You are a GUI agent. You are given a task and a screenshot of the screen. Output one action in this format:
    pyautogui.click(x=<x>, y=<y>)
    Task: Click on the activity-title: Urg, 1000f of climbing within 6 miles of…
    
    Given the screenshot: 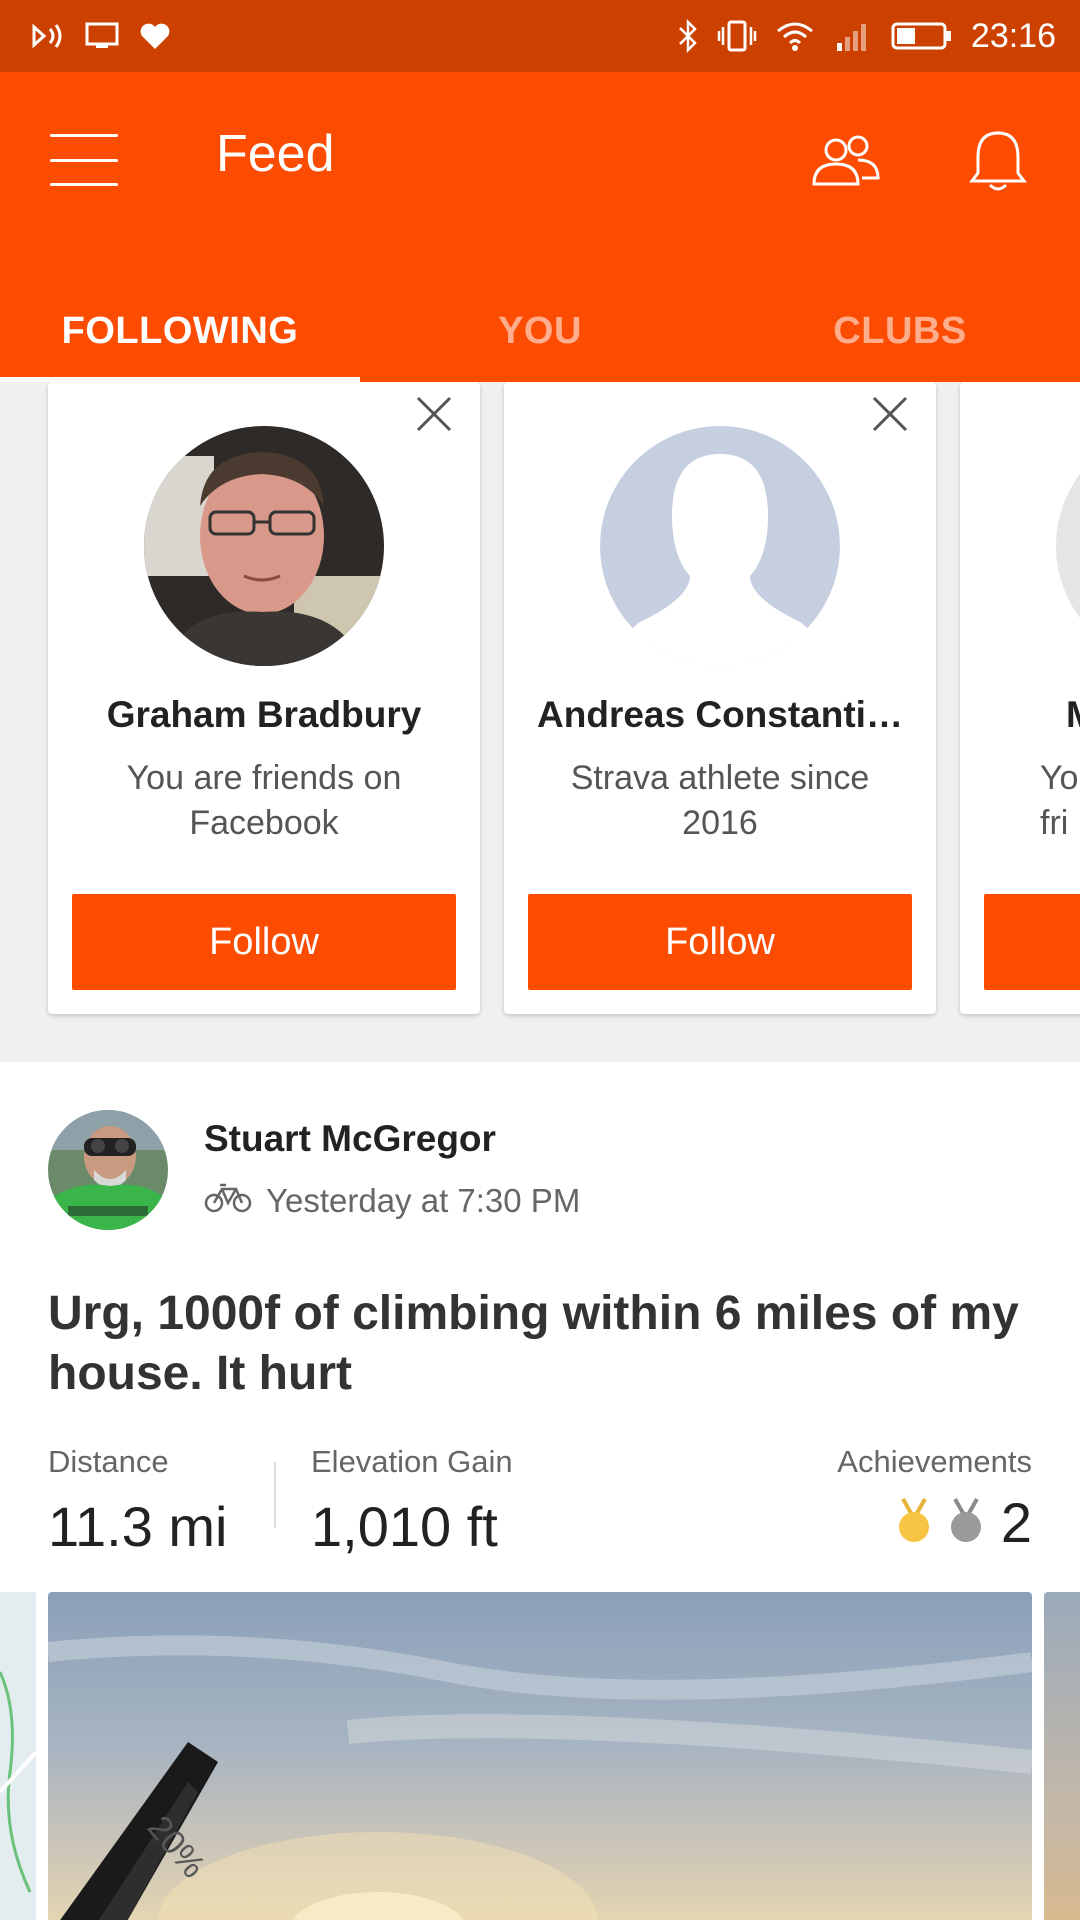 What is the action you would take?
    pyautogui.click(x=548, y=1344)
    